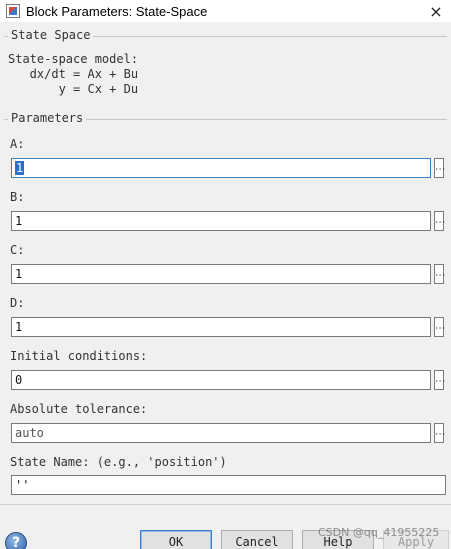 This screenshot has height=549, width=451. Describe the element at coordinates (225, 118) in the screenshot. I see `parameters-group: Parameters` at that location.